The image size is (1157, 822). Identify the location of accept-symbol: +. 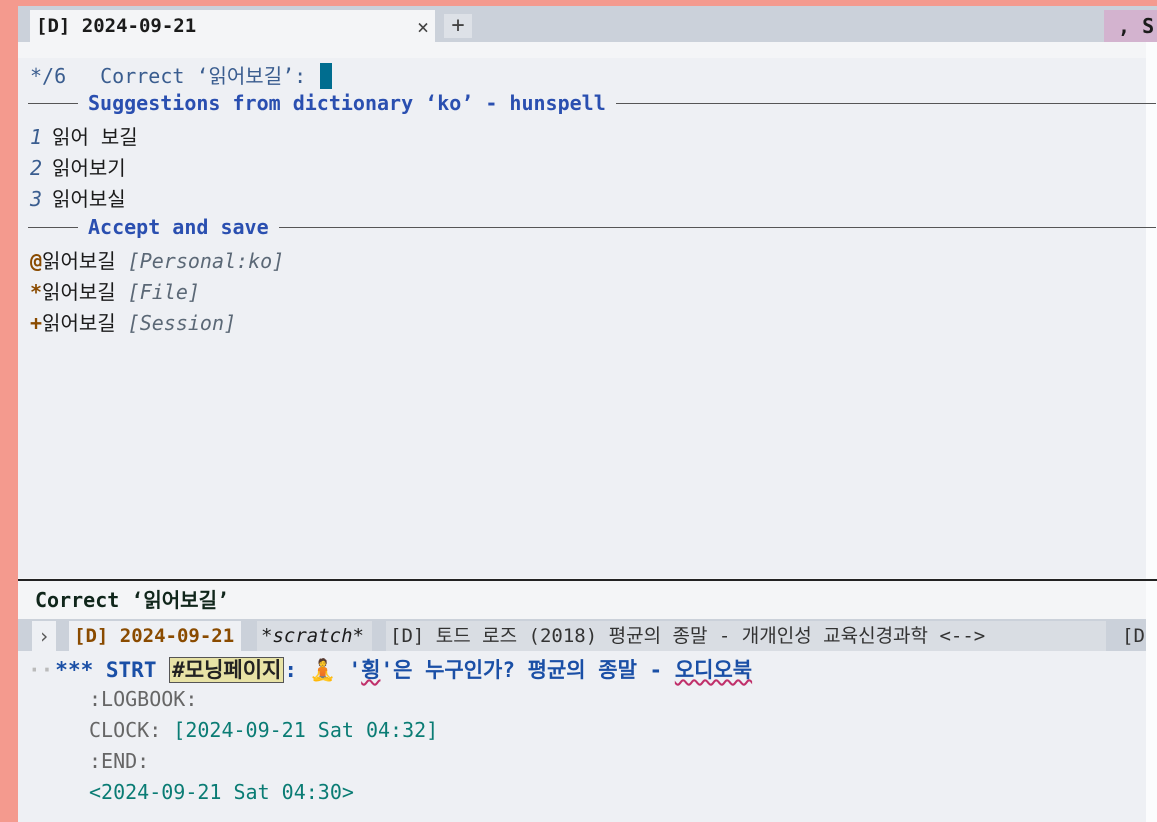
(36, 323).